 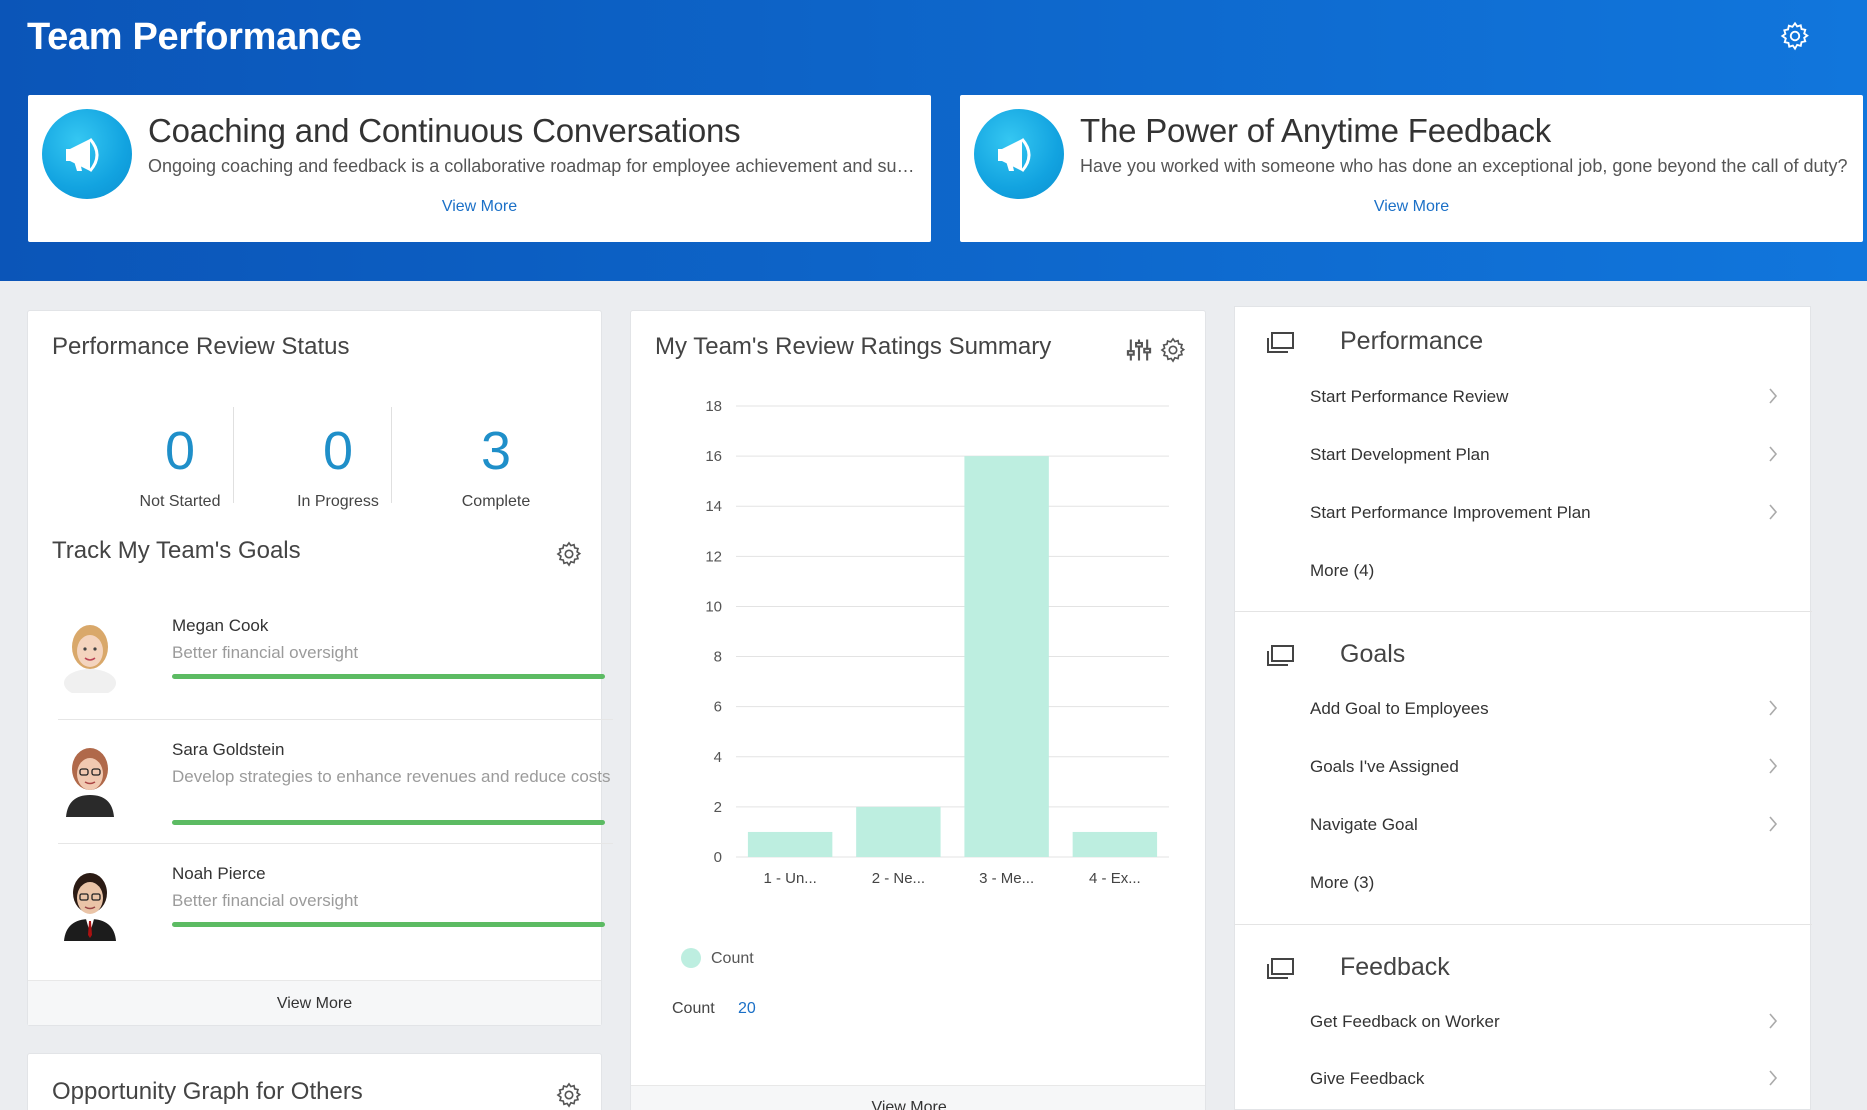 I want to click on menu-item-get-feedback-on-worker: Get Feedback on Worker, so click(x=1545, y=1023).